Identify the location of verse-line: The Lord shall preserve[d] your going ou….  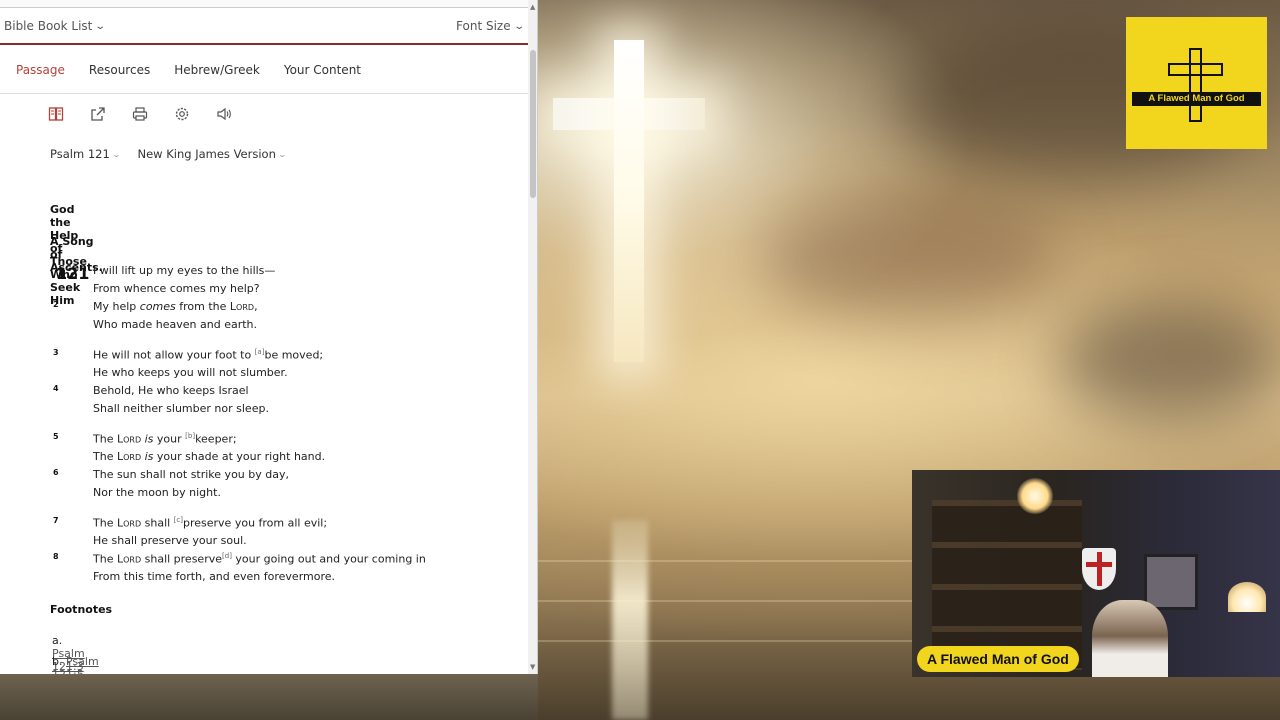
(259, 559).